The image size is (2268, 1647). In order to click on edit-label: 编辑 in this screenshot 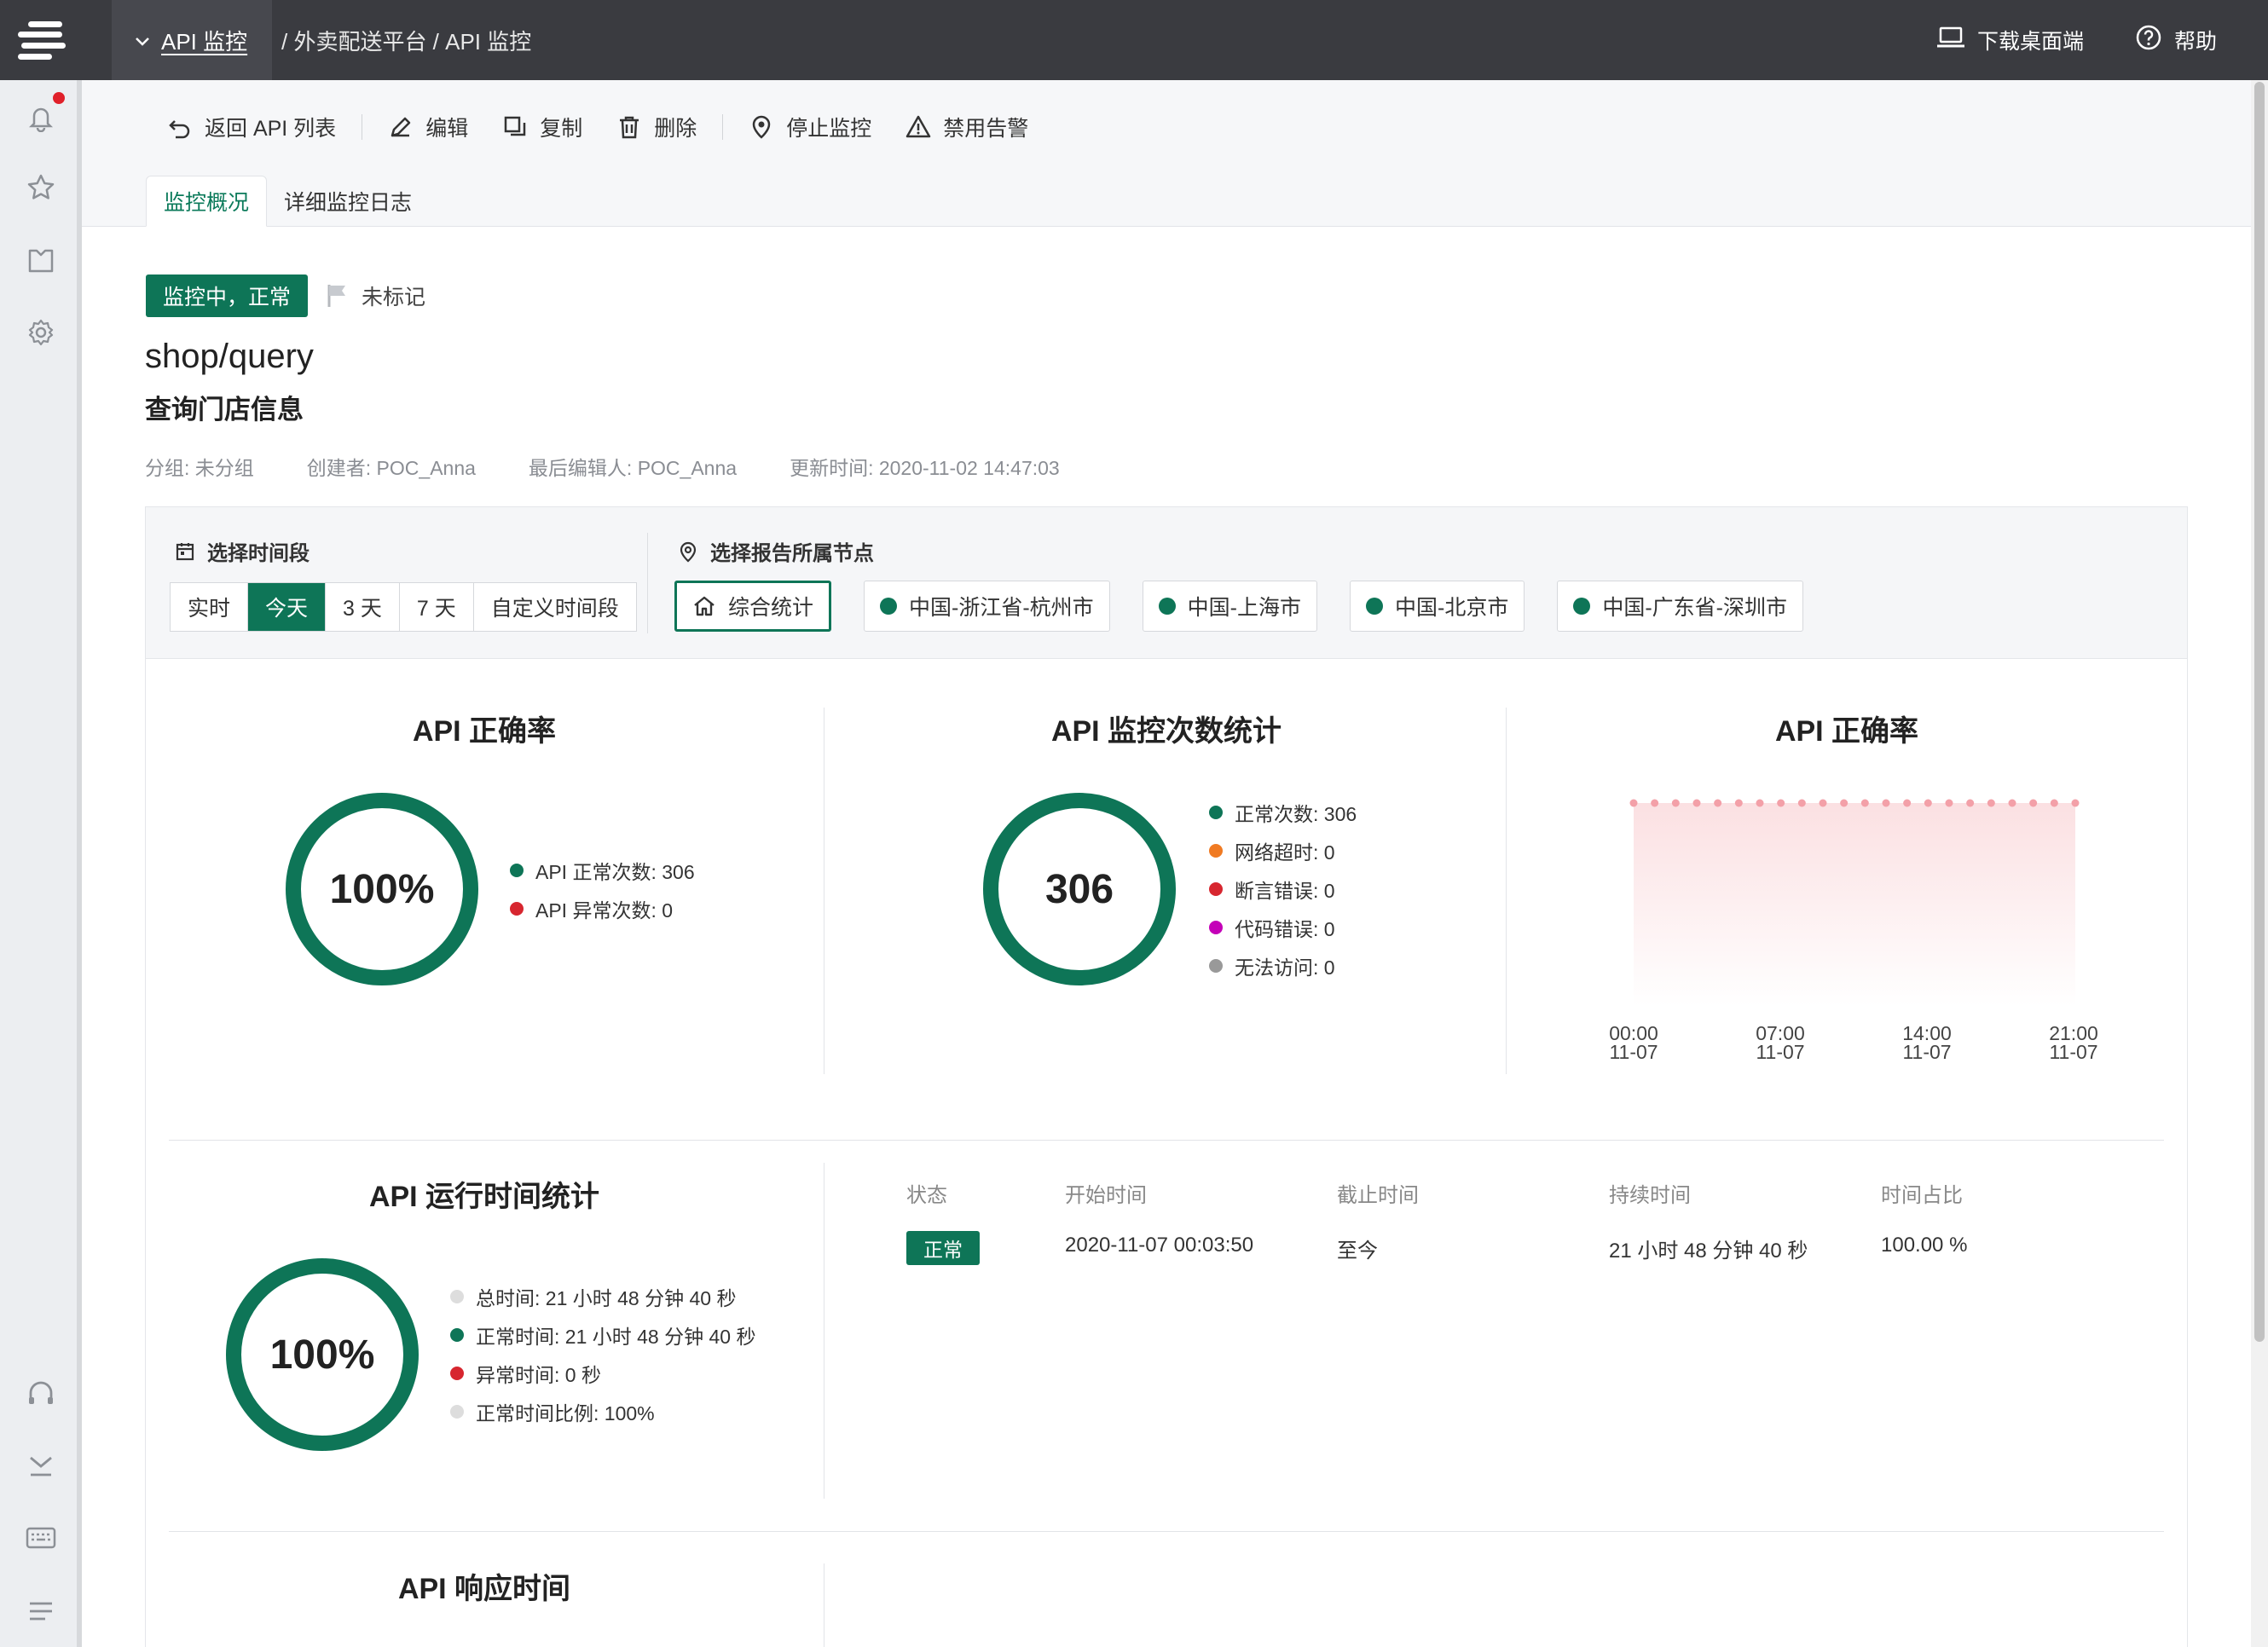, I will do `click(447, 129)`.